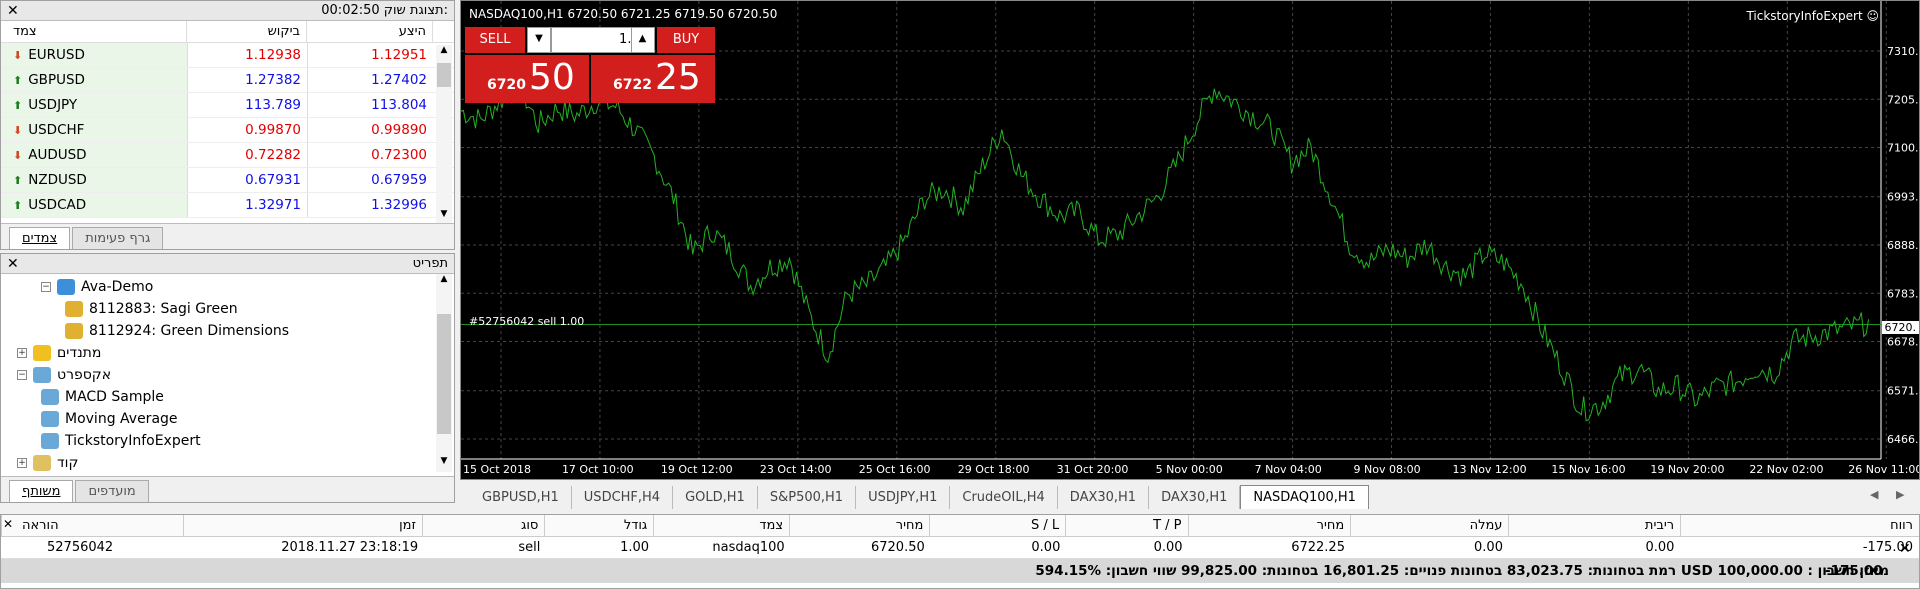 This screenshot has height=589, width=1920. I want to click on close-order-icon: ✕, so click(1905, 549).